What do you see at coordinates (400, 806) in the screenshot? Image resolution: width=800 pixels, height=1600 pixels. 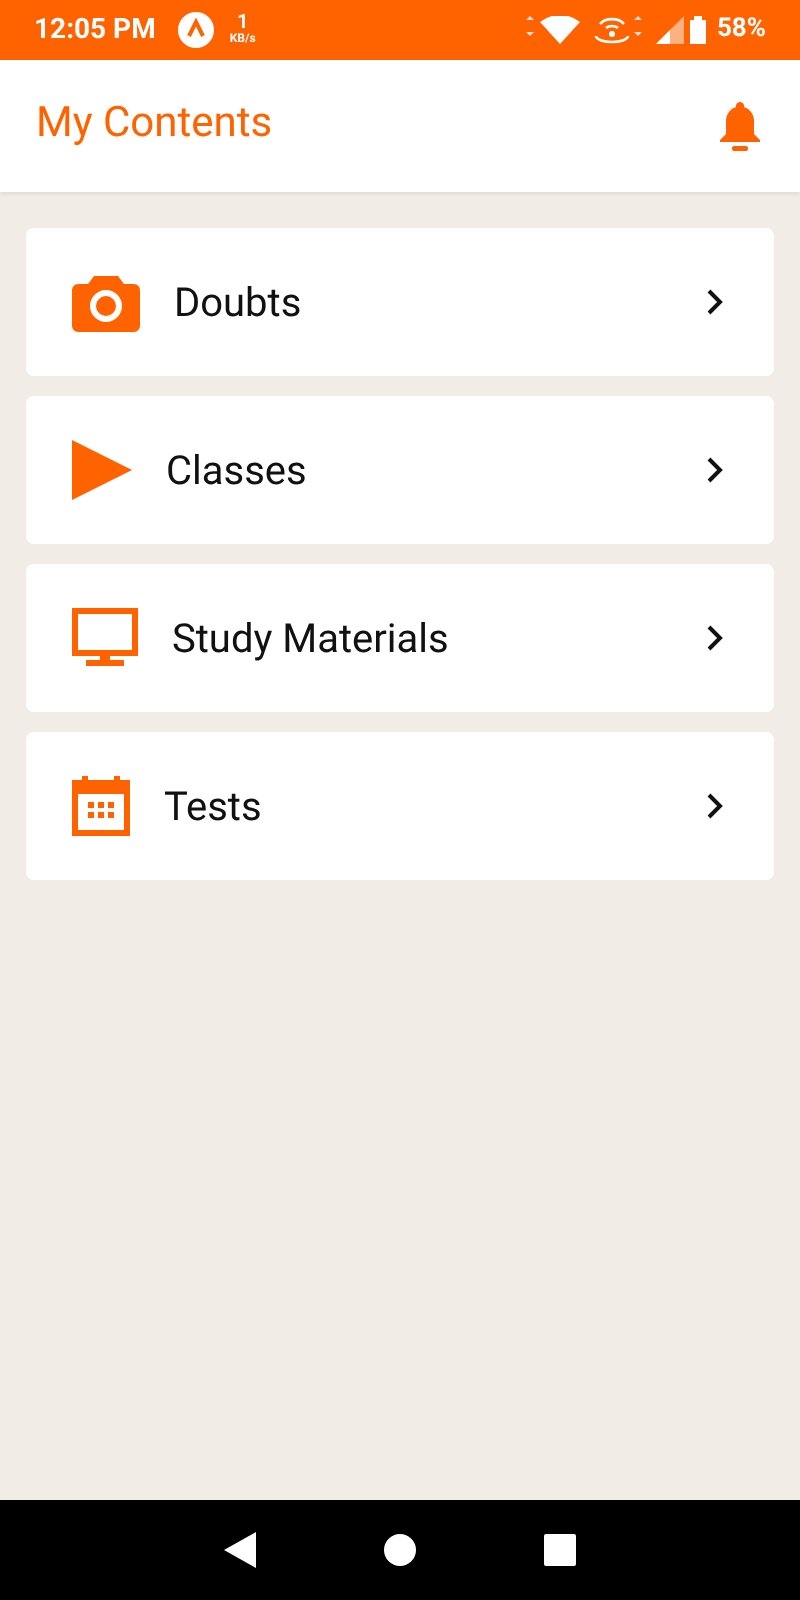 I see `menu-card: Tests` at bounding box center [400, 806].